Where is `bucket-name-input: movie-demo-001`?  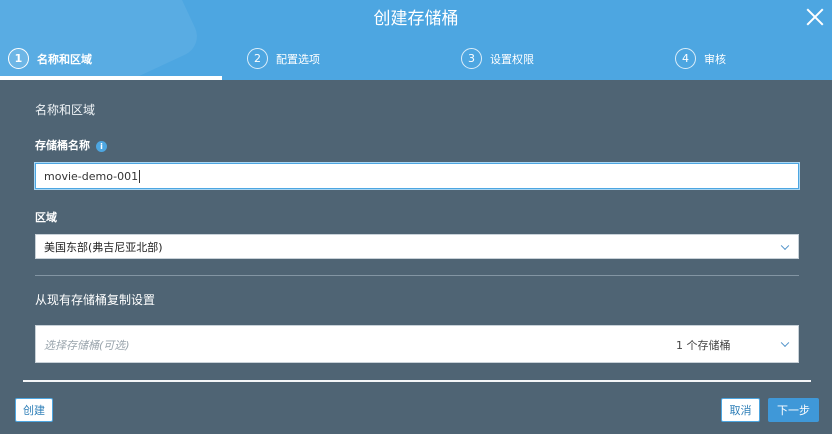 bucket-name-input: movie-demo-001 is located at coordinates (417, 176).